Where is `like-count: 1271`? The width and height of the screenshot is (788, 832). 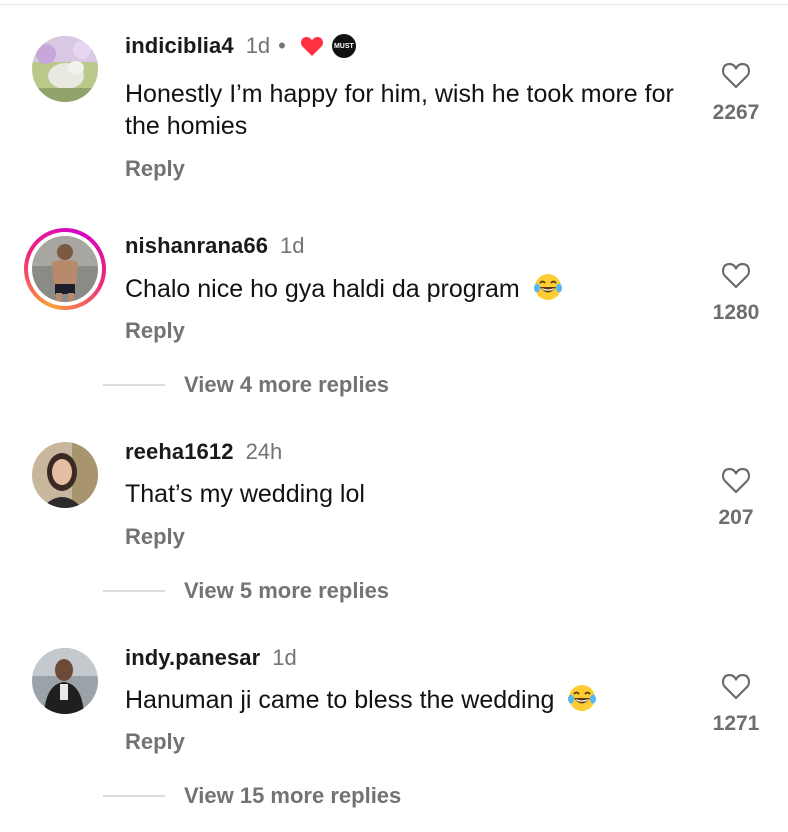 like-count: 1271 is located at coordinates (736, 723).